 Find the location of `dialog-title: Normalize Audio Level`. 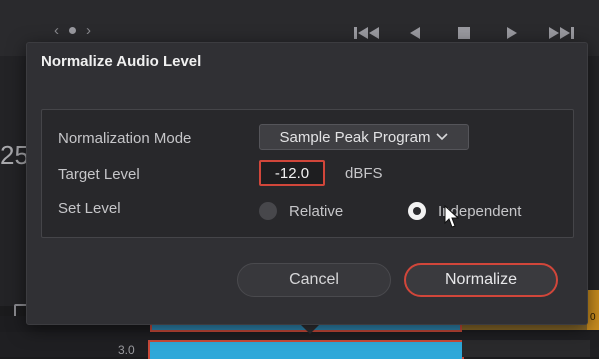

dialog-title: Normalize Audio Level is located at coordinates (121, 61).